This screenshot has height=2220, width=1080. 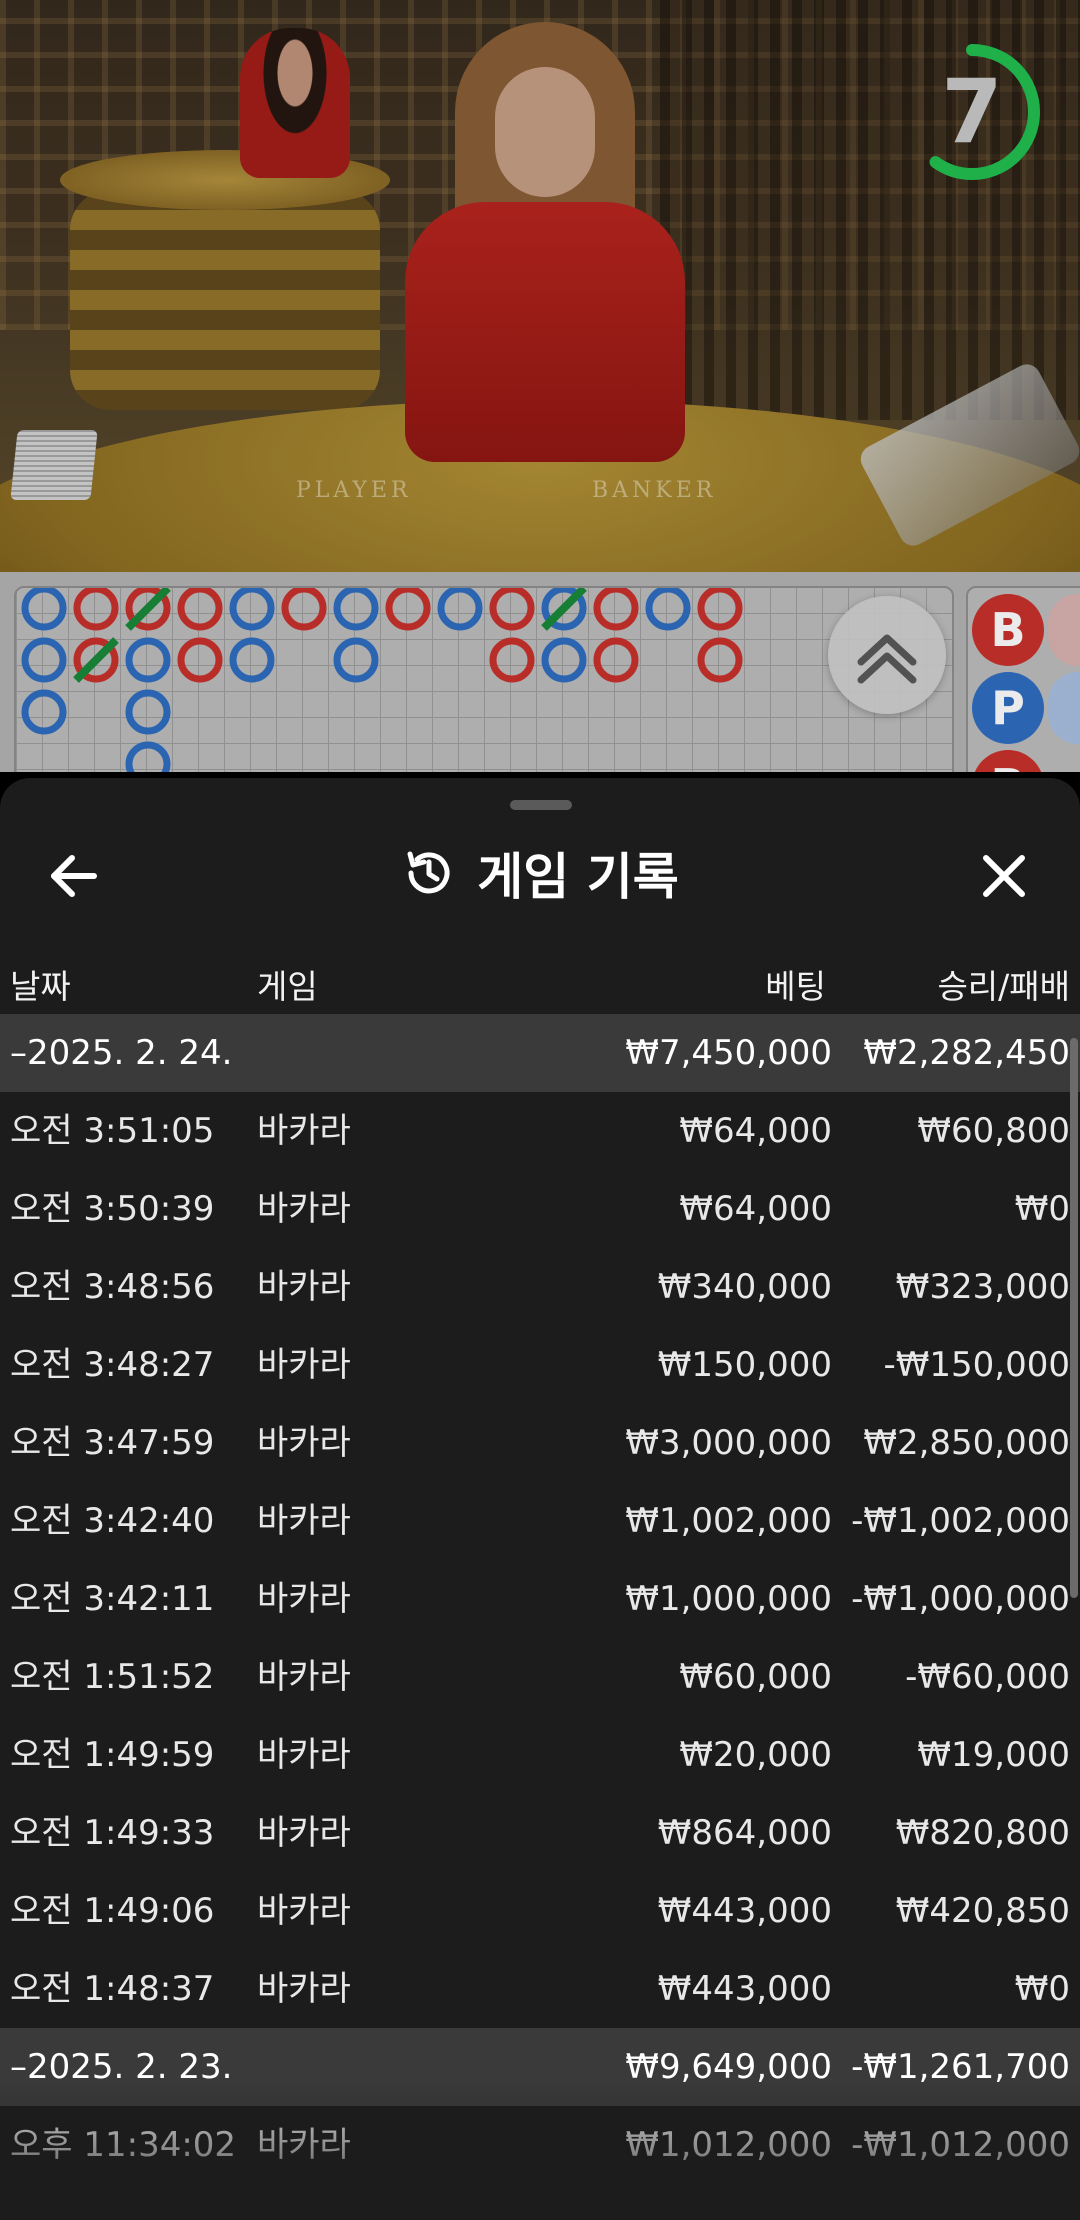 I want to click on history-column-headers: 날짜 게임 베팅 승리/패배, so click(x=540, y=981).